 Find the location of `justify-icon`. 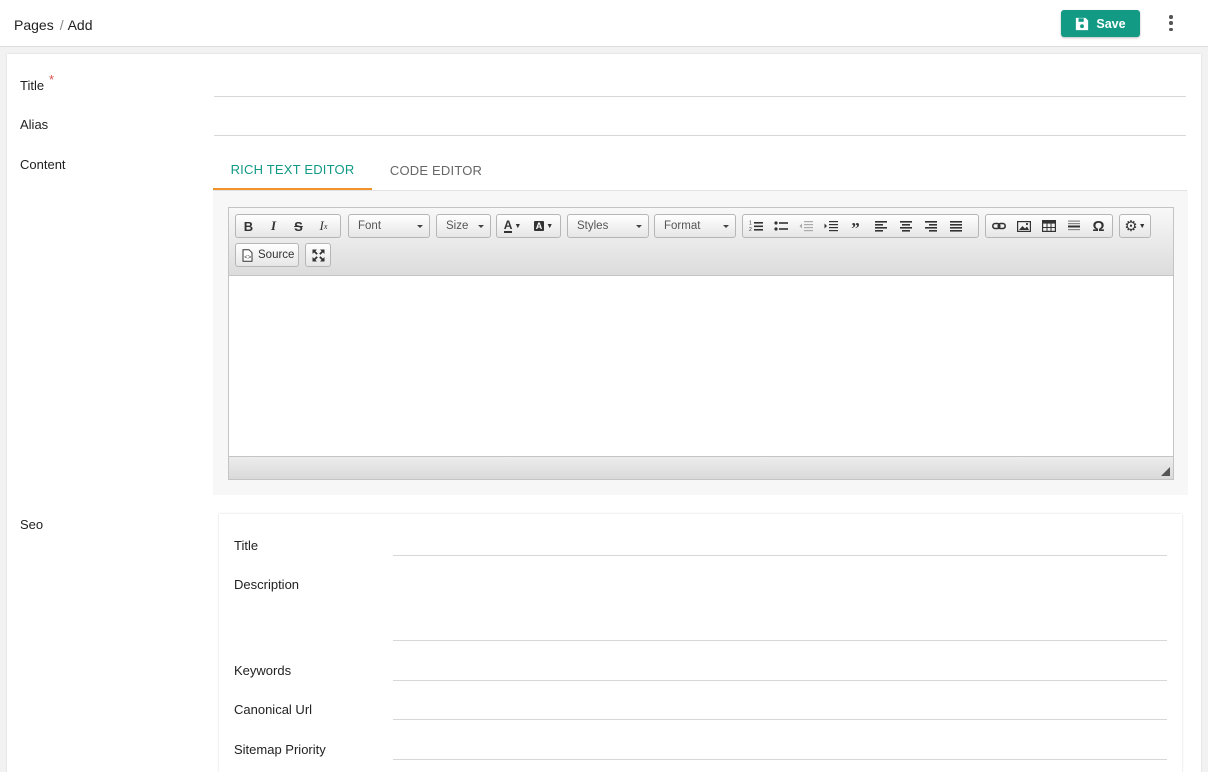

justify-icon is located at coordinates (955, 226).